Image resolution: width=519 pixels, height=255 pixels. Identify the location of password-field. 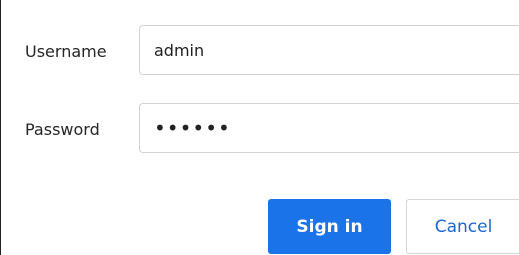
(329, 128).